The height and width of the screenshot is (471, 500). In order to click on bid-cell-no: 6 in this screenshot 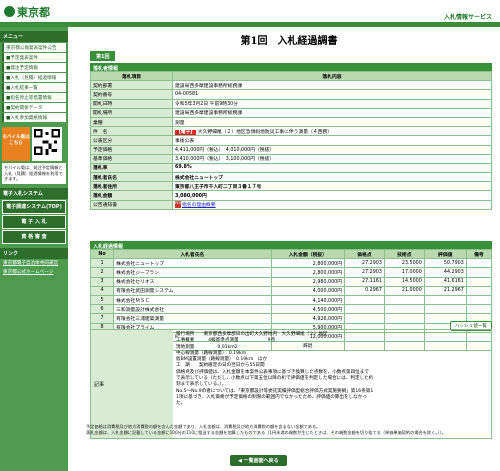, I will do `click(102, 309)`.